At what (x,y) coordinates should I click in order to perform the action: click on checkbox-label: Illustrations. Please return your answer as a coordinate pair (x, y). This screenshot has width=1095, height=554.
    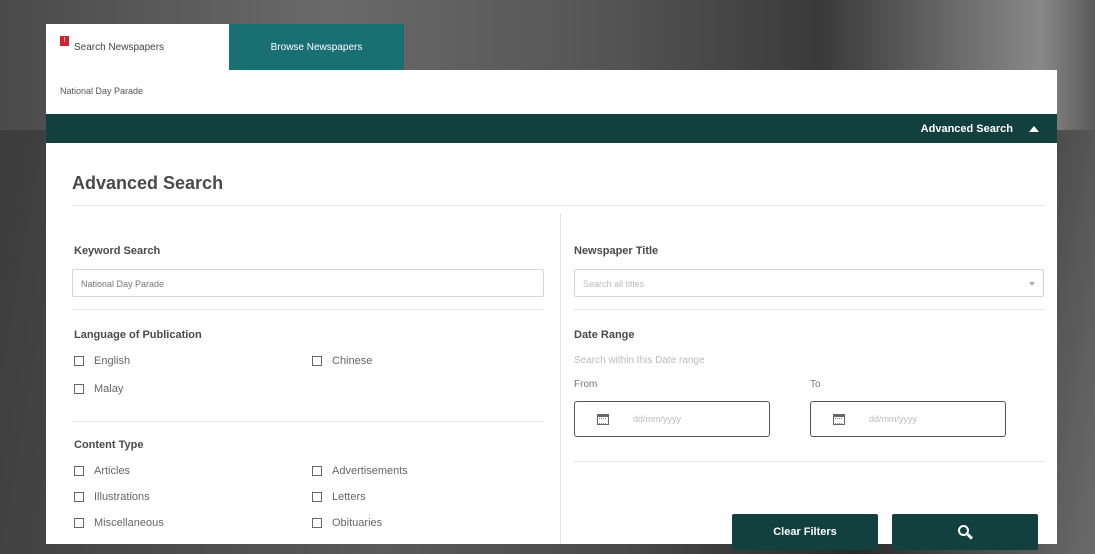
    Looking at the image, I should click on (122, 497).